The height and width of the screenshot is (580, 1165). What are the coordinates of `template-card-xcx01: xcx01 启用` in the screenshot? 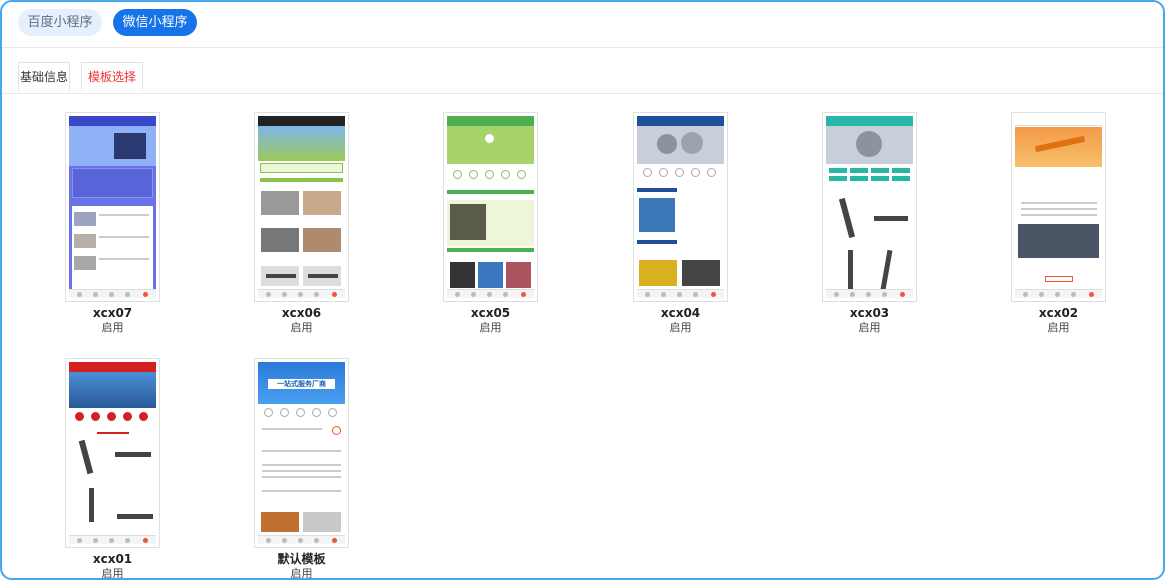 It's located at (112, 469).